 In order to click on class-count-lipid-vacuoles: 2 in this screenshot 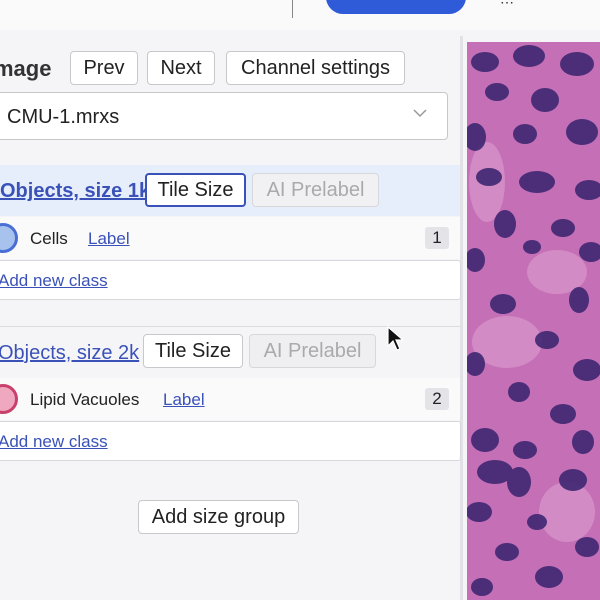, I will do `click(437, 399)`.